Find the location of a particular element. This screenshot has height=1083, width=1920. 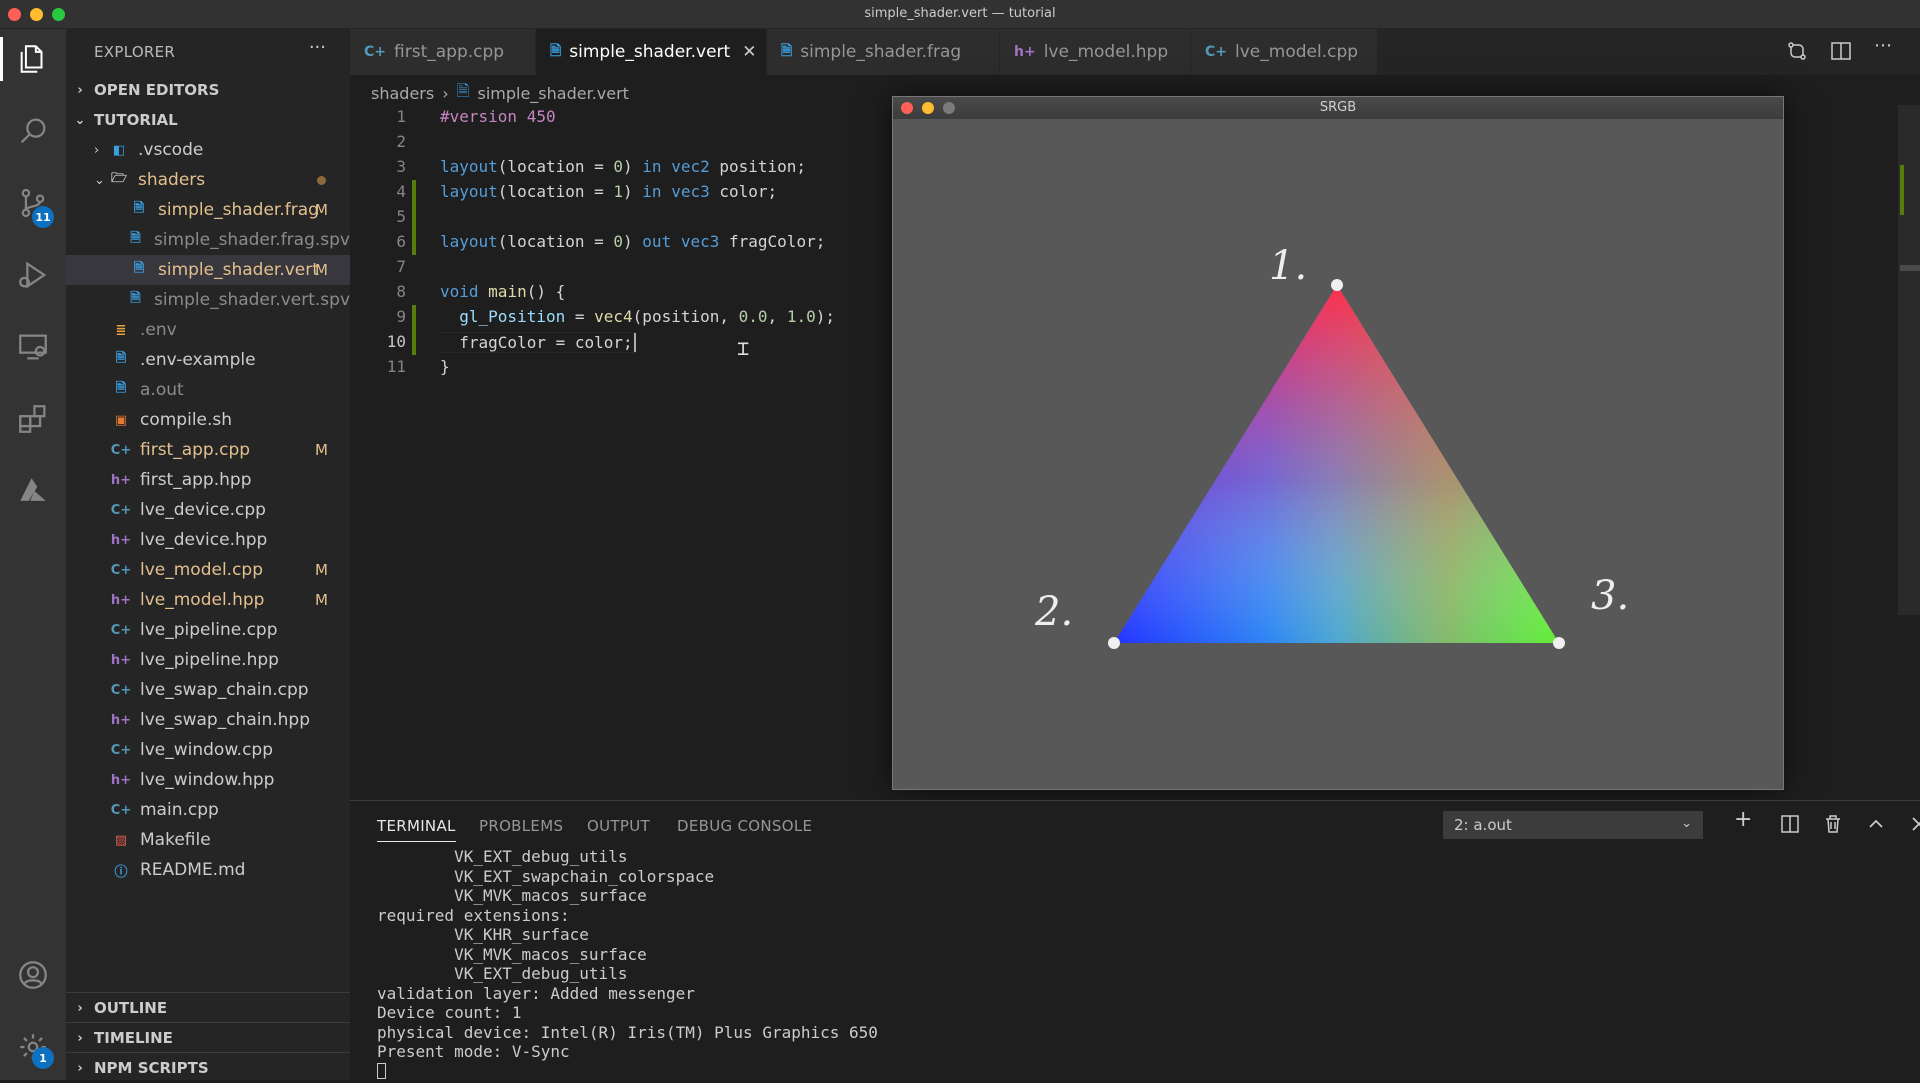

npm-scripts-section: › NPM SCRIPTS is located at coordinates (208, 1067).